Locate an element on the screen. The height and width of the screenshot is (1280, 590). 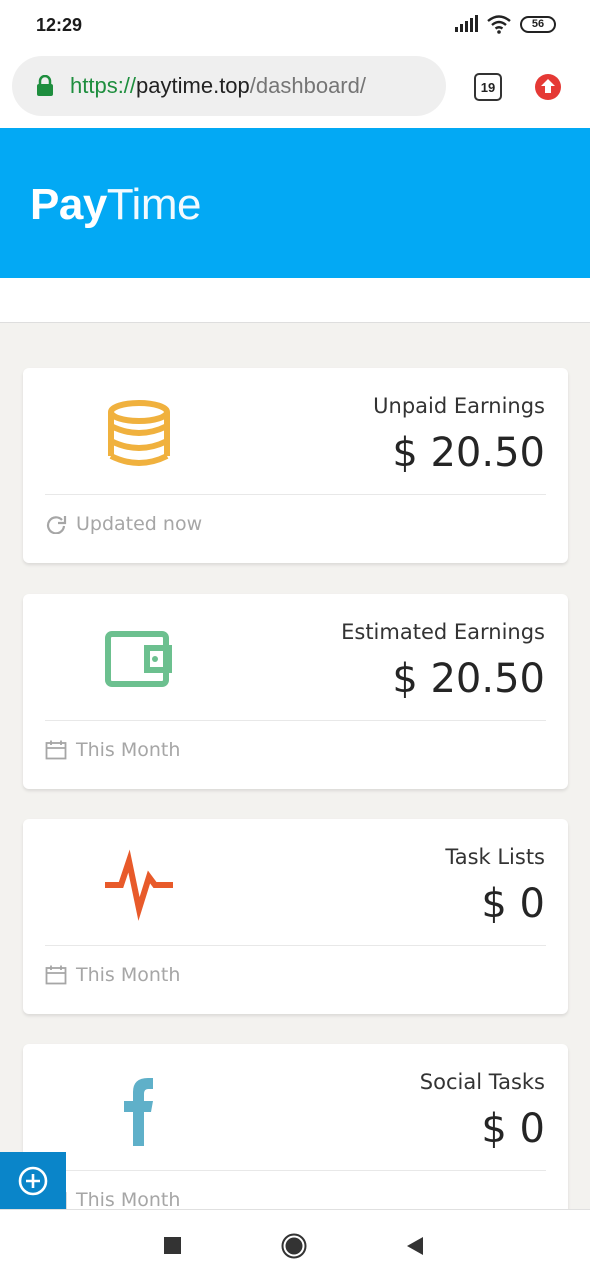
card-unpaid-earnings: Unpaid Earnings $ 20.50 Updated now is located at coordinates (295, 465).